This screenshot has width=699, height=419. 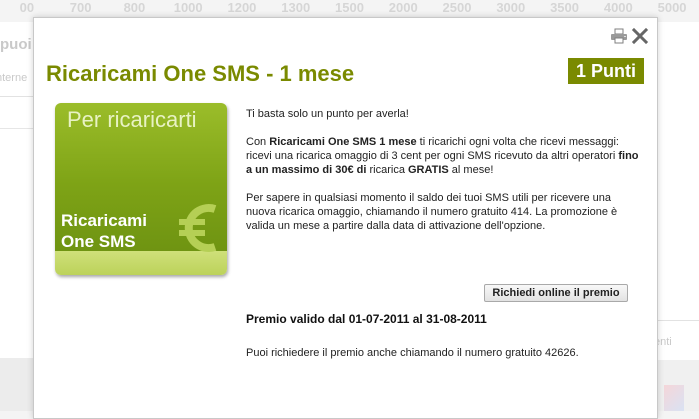 What do you see at coordinates (104, 220) in the screenshot?
I see `card-name-line: Ricaricami` at bounding box center [104, 220].